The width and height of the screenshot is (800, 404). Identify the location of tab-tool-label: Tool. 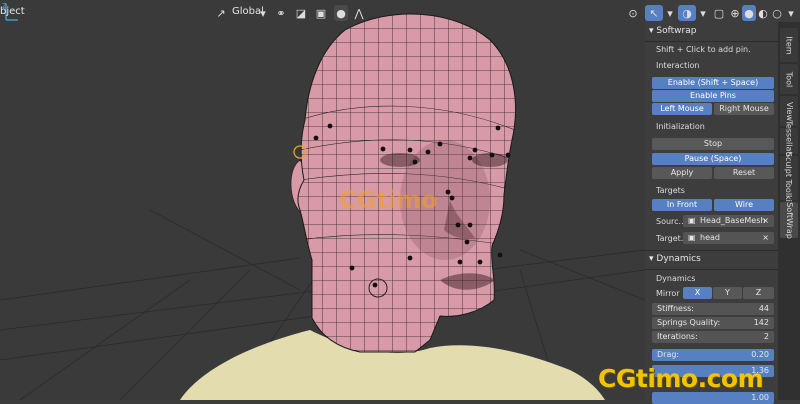
(789, 79).